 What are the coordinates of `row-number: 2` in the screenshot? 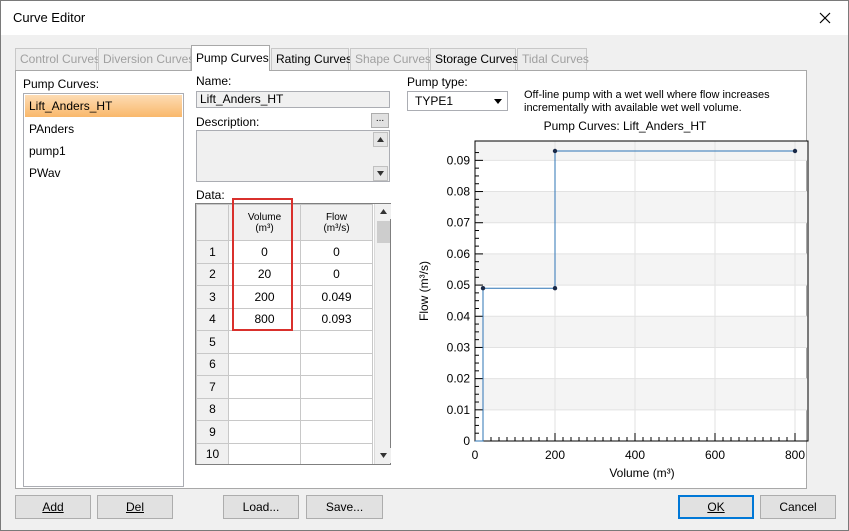 It's located at (212, 274).